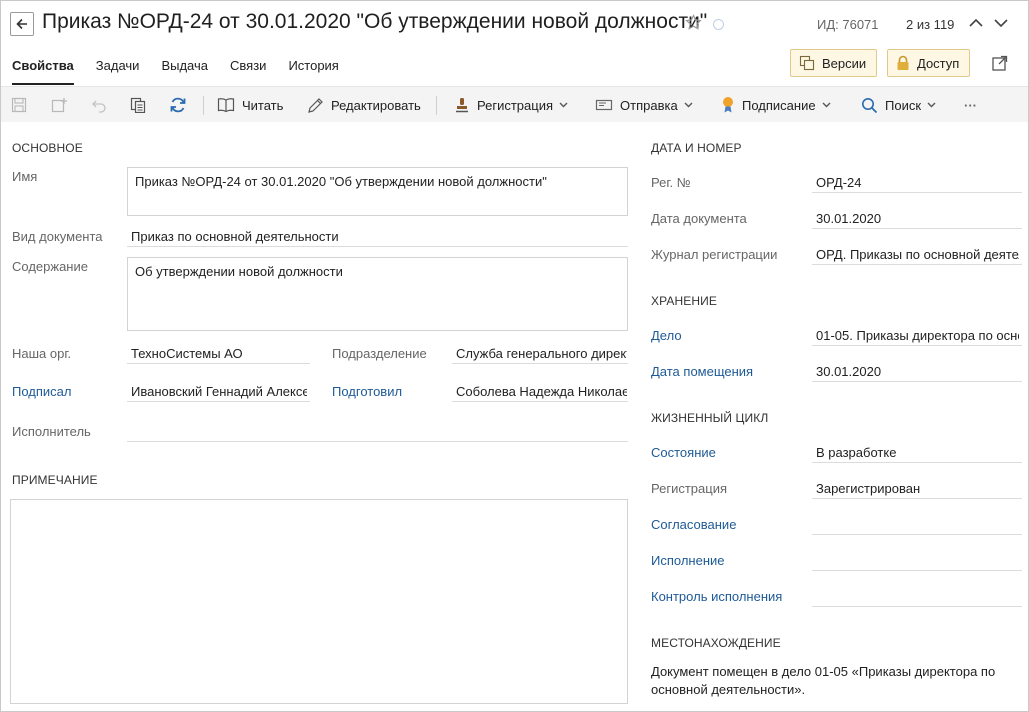  Describe the element at coordinates (99, 105) in the screenshot. I see `undo-button` at that location.